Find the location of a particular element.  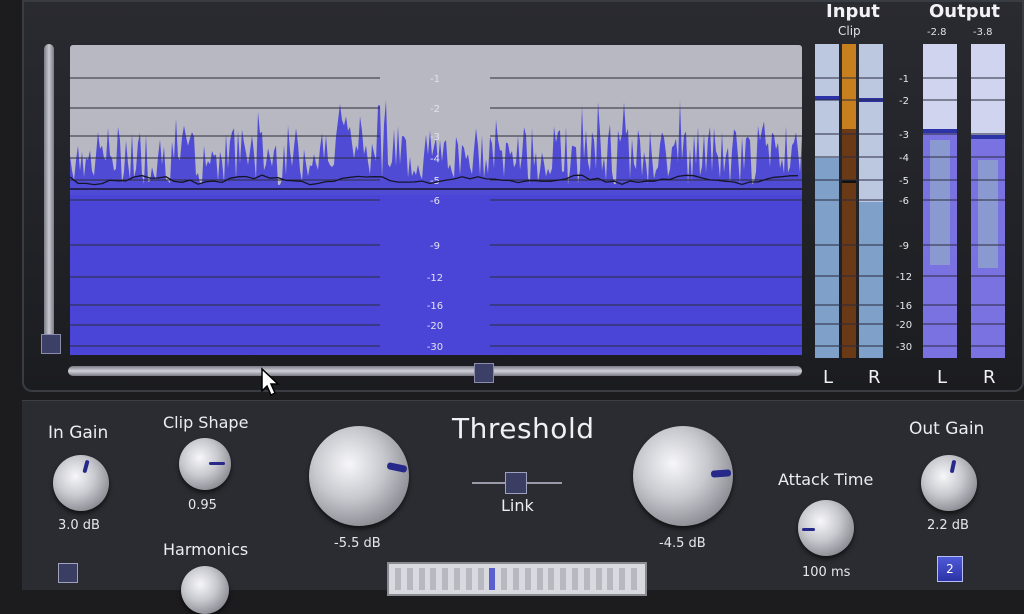

in-gain-label: In Gain is located at coordinates (78, 433).